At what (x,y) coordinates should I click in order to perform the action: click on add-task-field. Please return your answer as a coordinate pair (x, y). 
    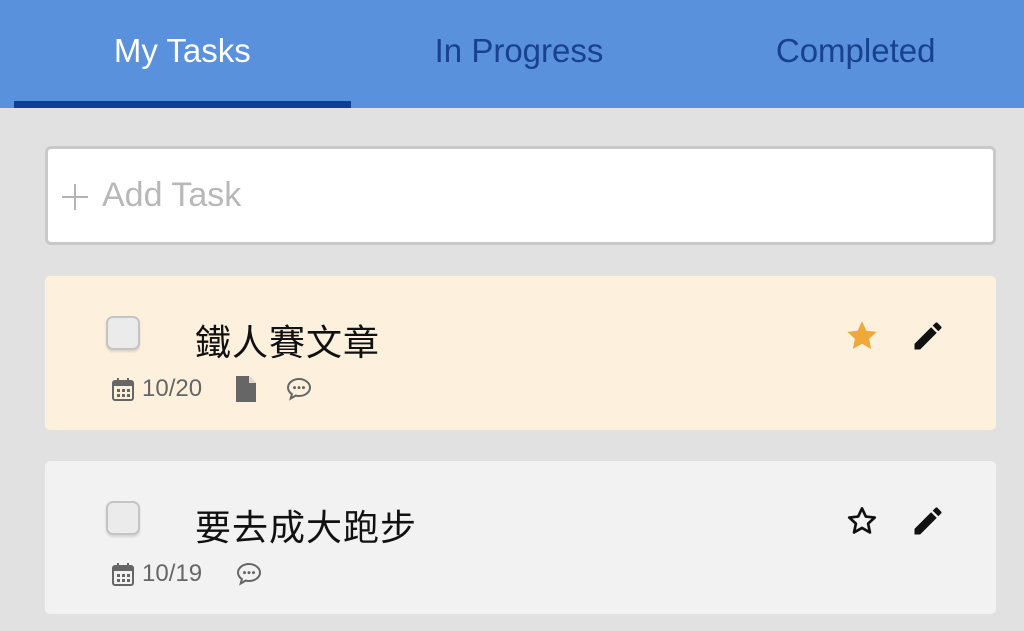
    Looking at the image, I should click on (520, 195).